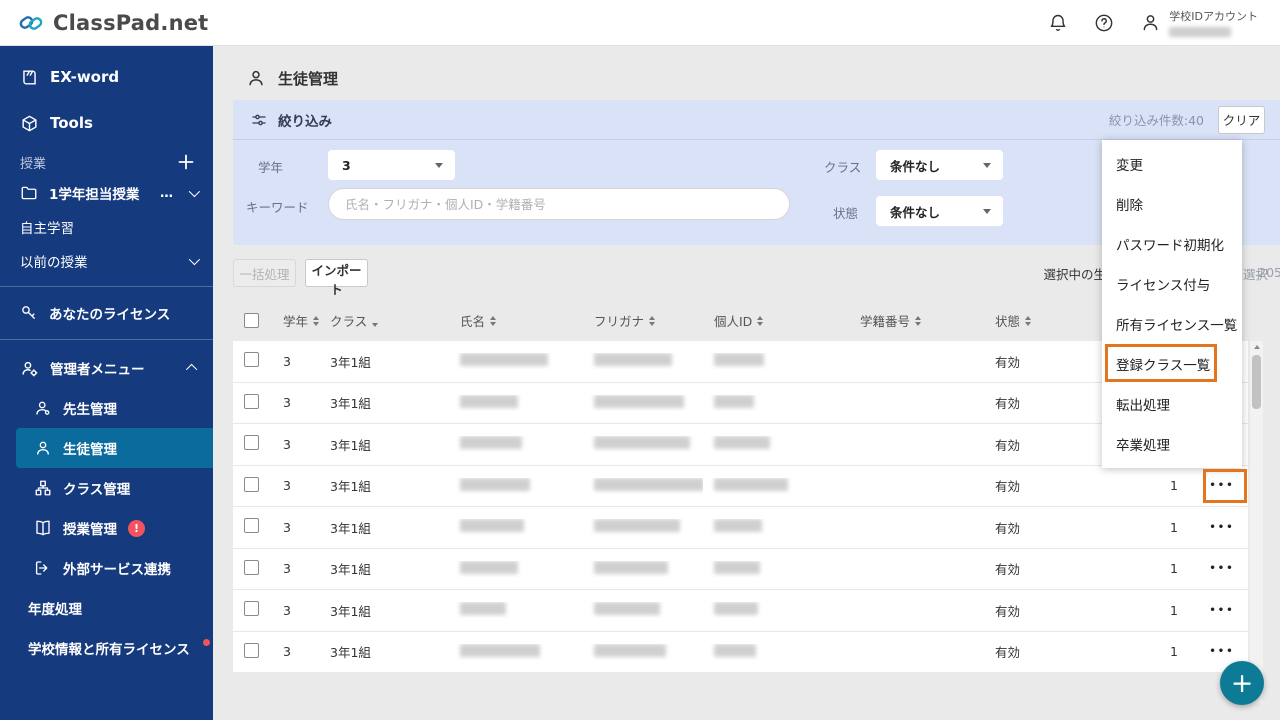 This screenshot has width=1280, height=720. I want to click on column-header-grade: 学年, so click(295, 320).